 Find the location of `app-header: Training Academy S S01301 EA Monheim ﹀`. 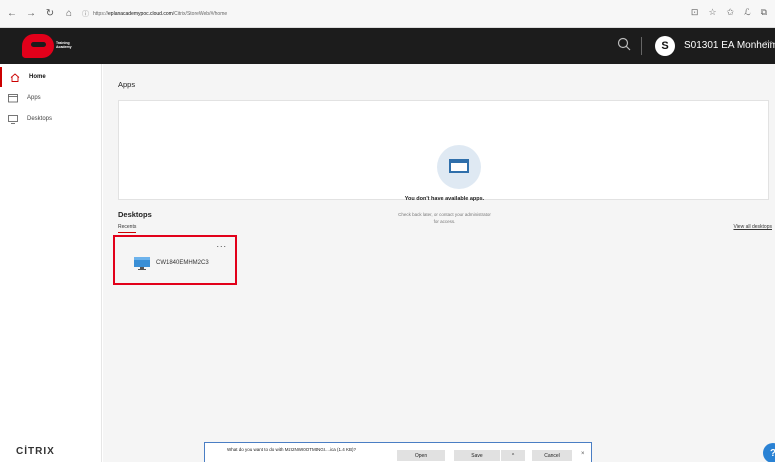

app-header: Training Academy S S01301 EA Monheim ﹀ is located at coordinates (387, 46).